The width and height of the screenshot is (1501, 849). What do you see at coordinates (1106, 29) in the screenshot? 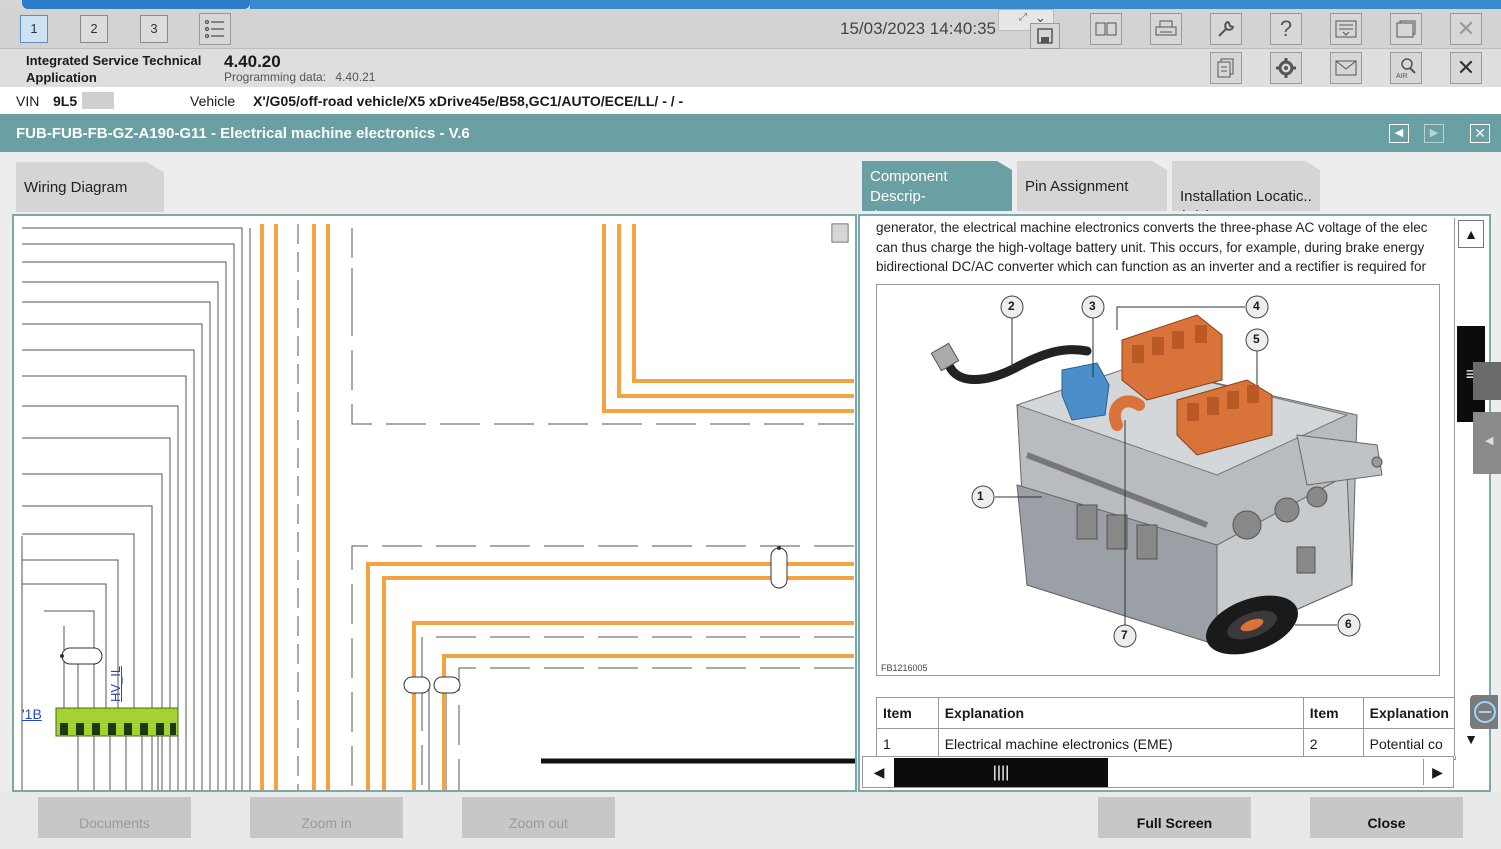
I see `compare-icon` at bounding box center [1106, 29].